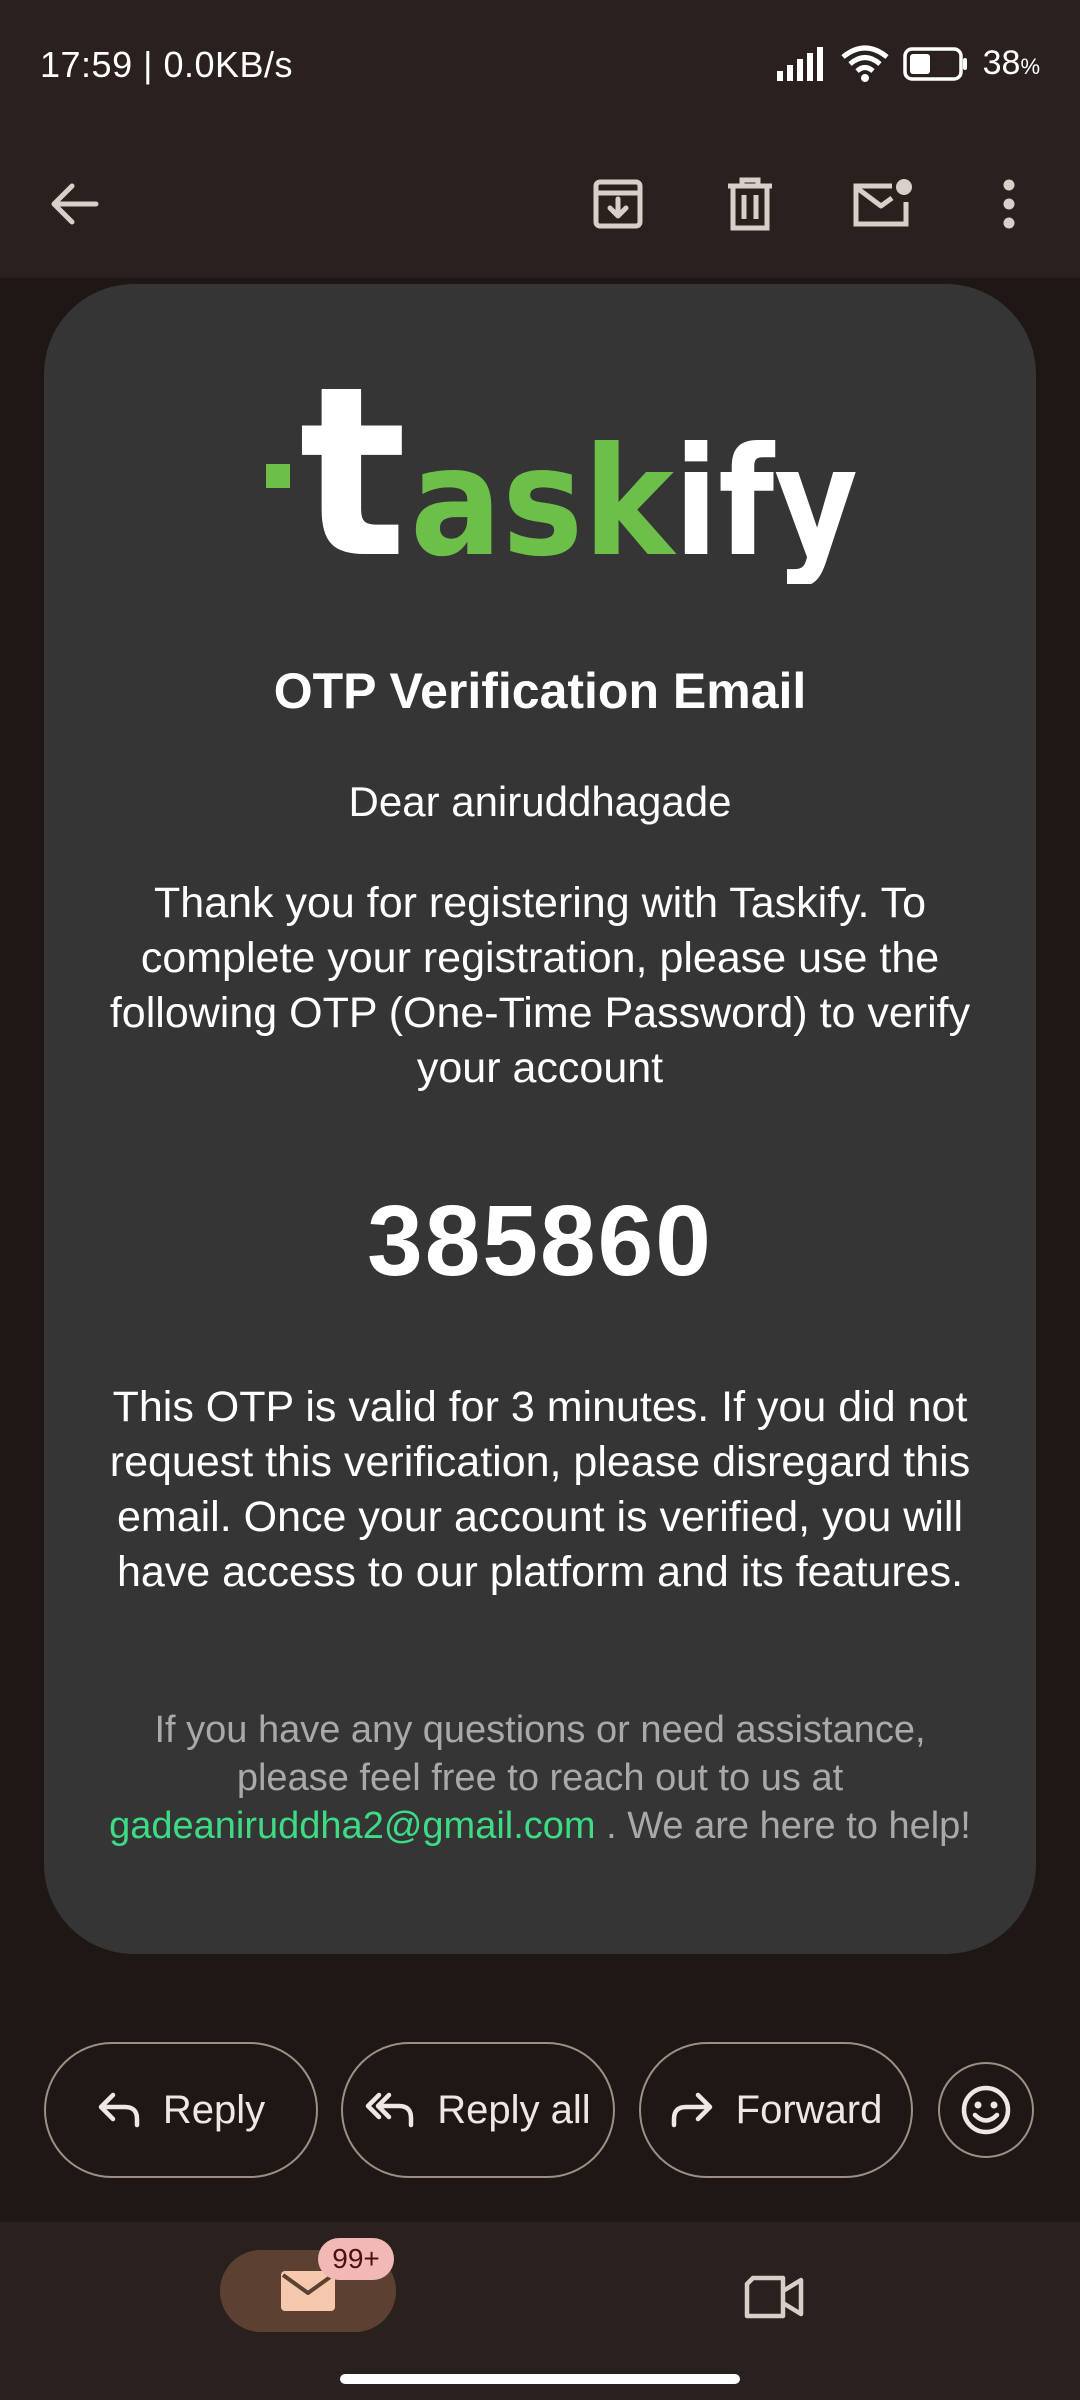  What do you see at coordinates (540, 65) in the screenshot?
I see `status-bar: 17:59 | 0.0KB/s 38%` at bounding box center [540, 65].